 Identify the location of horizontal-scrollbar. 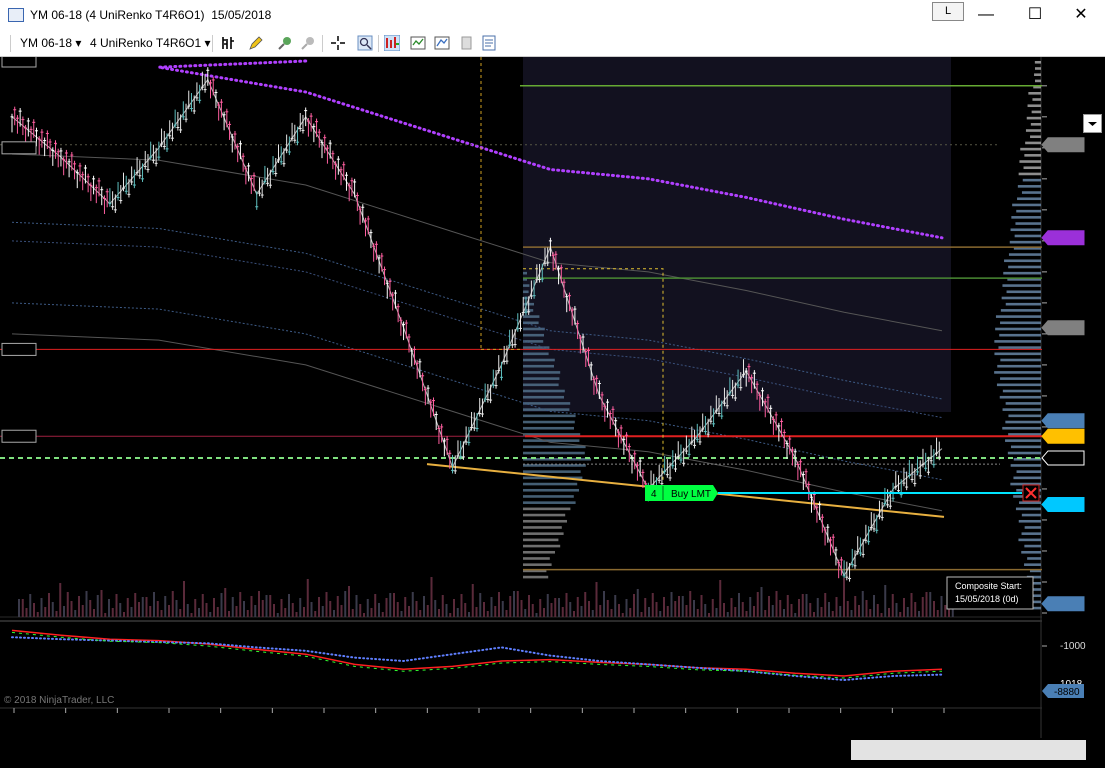
(552, 750).